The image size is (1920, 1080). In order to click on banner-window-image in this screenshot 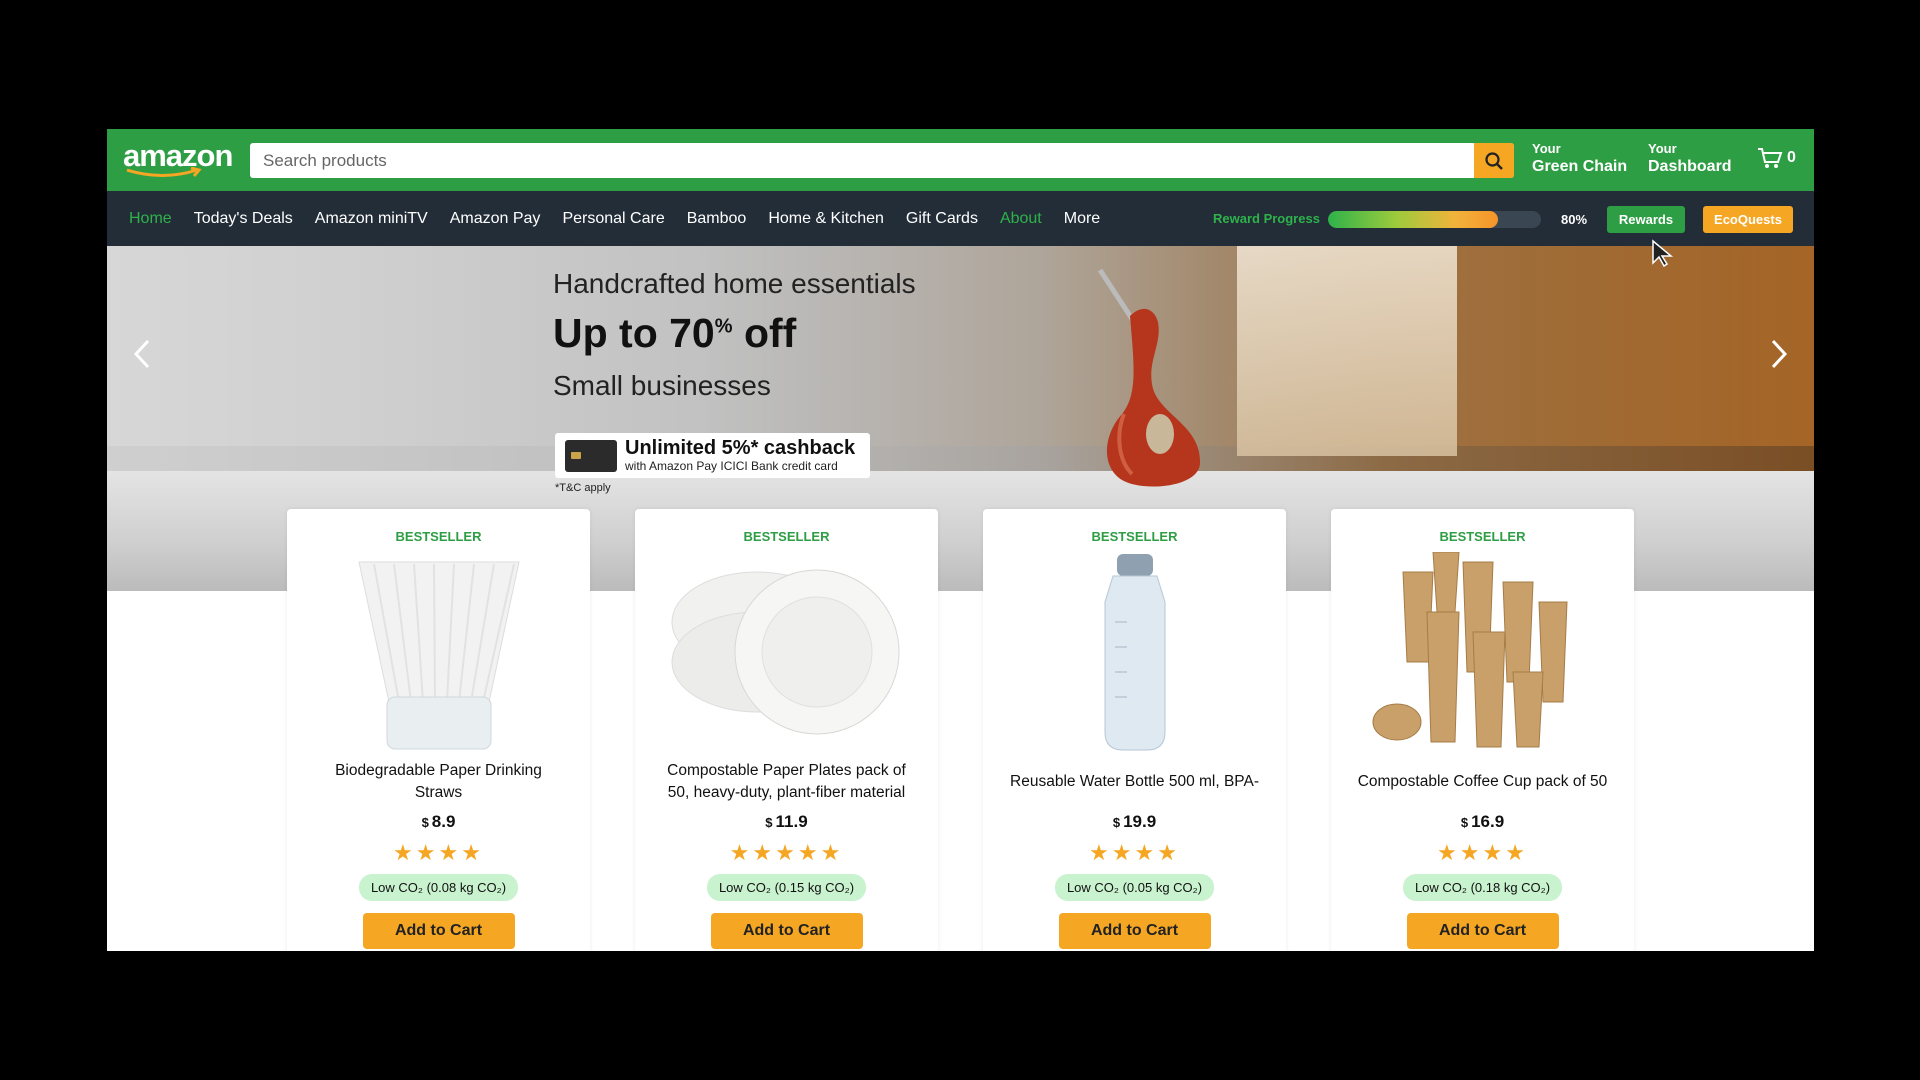, I will do `click(1347, 351)`.